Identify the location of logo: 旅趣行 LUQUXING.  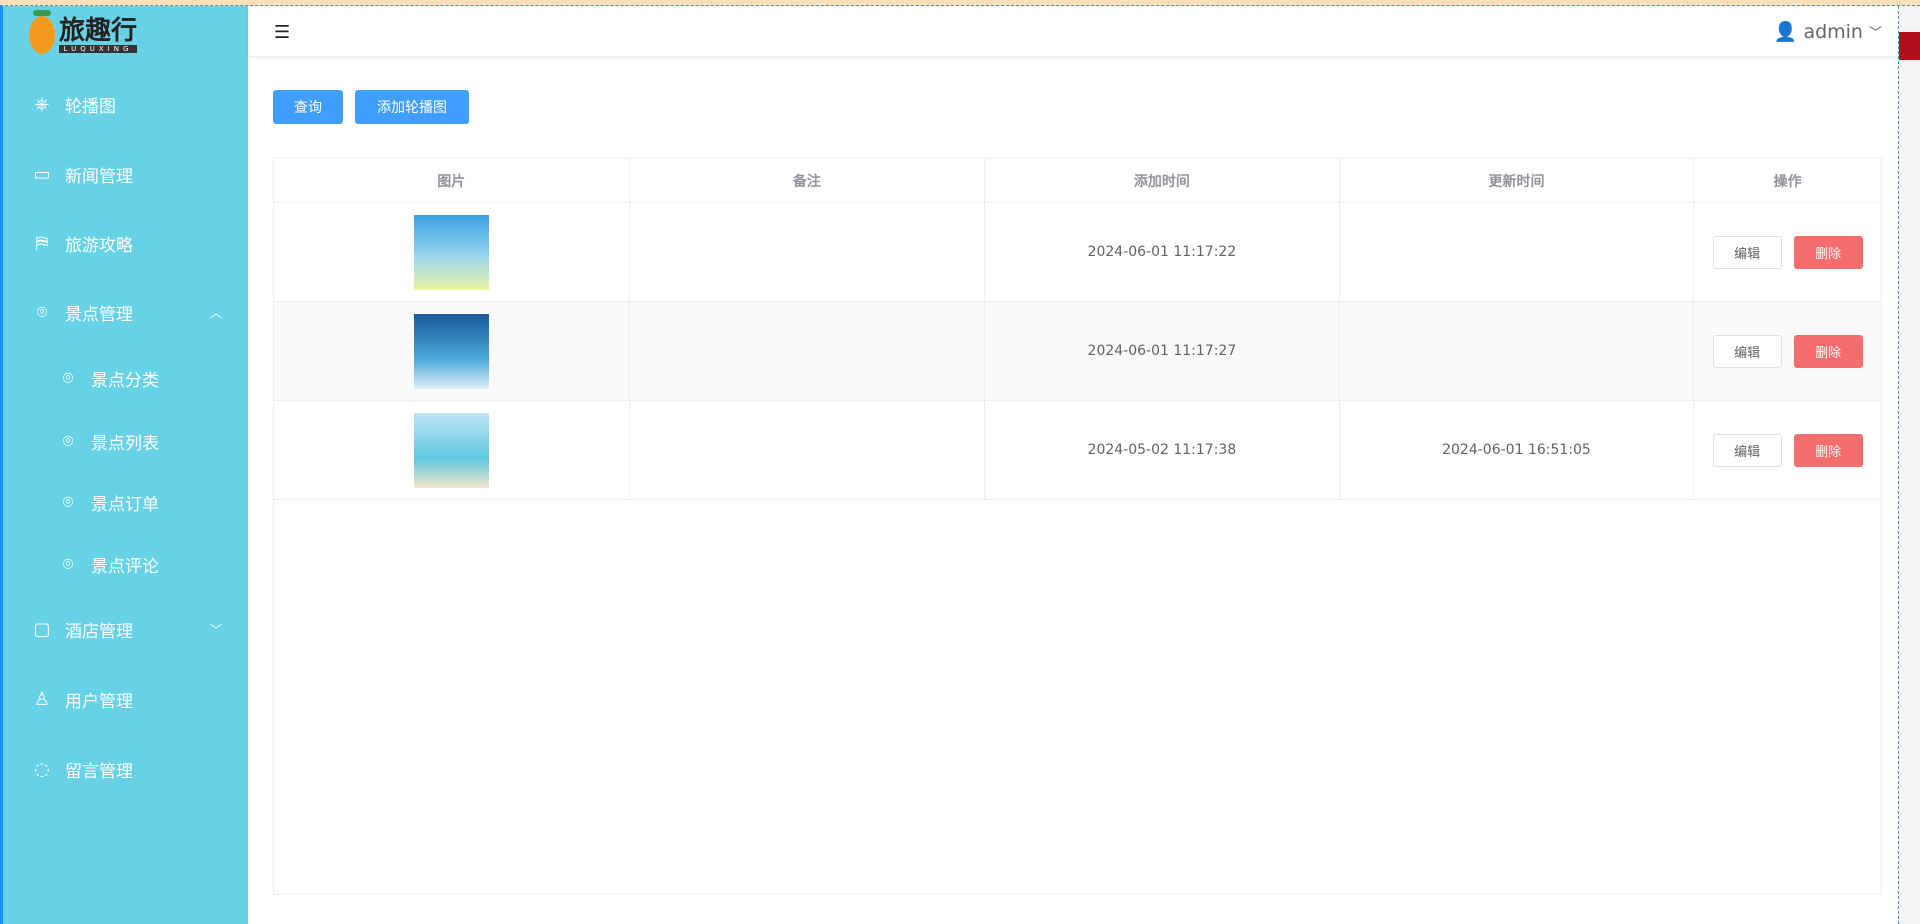
(83, 32).